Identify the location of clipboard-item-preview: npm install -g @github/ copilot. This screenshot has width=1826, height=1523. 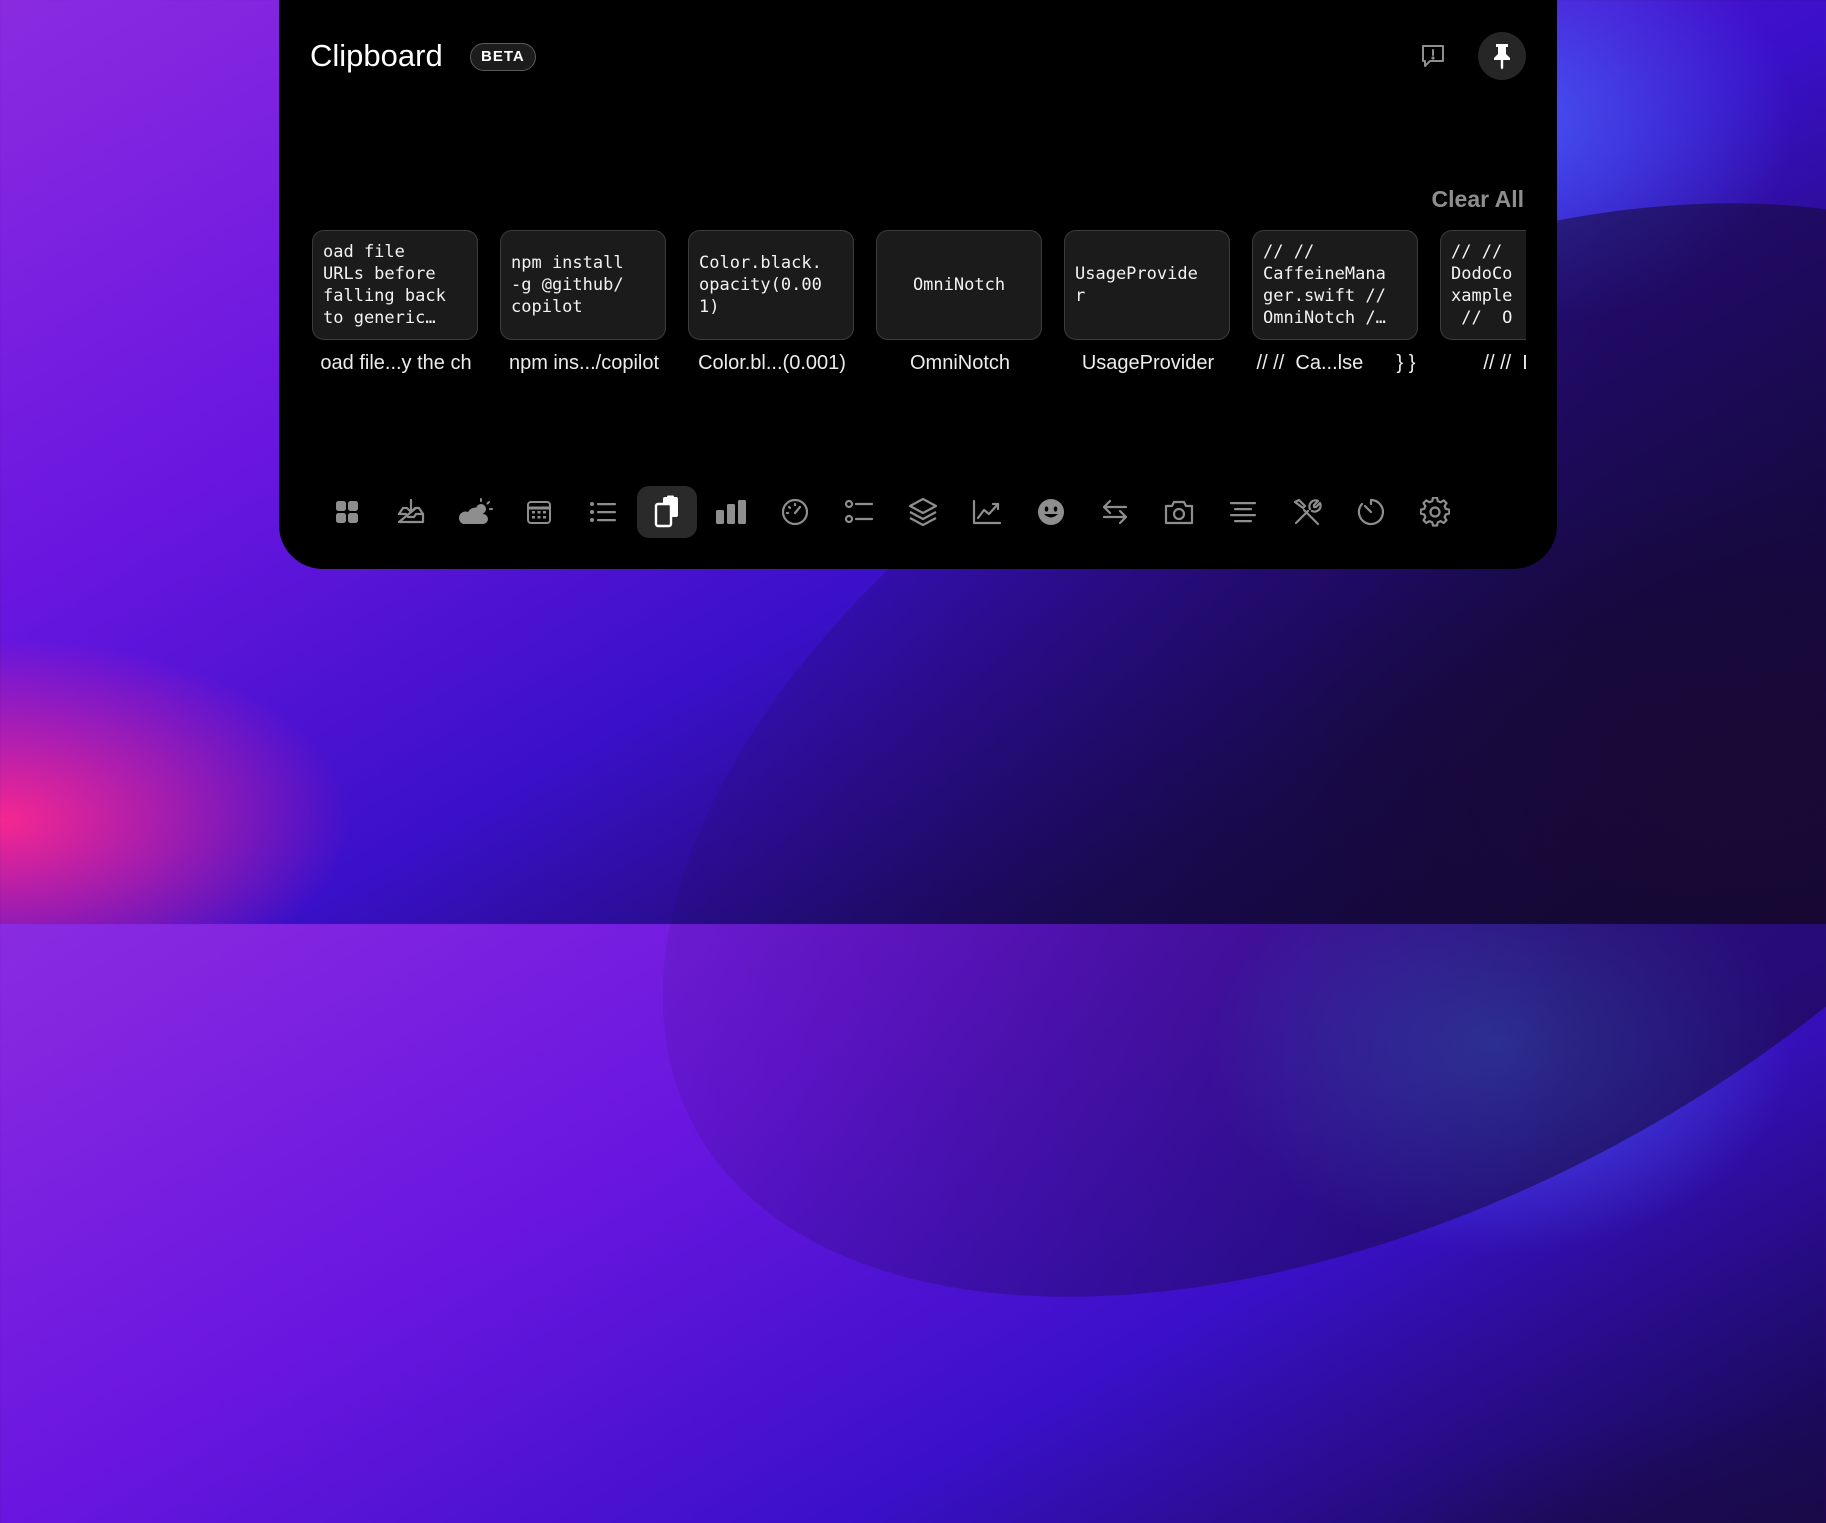
(567, 285).